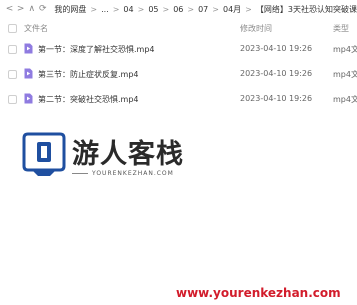  I want to click on up-button: ∧, so click(31, 9).